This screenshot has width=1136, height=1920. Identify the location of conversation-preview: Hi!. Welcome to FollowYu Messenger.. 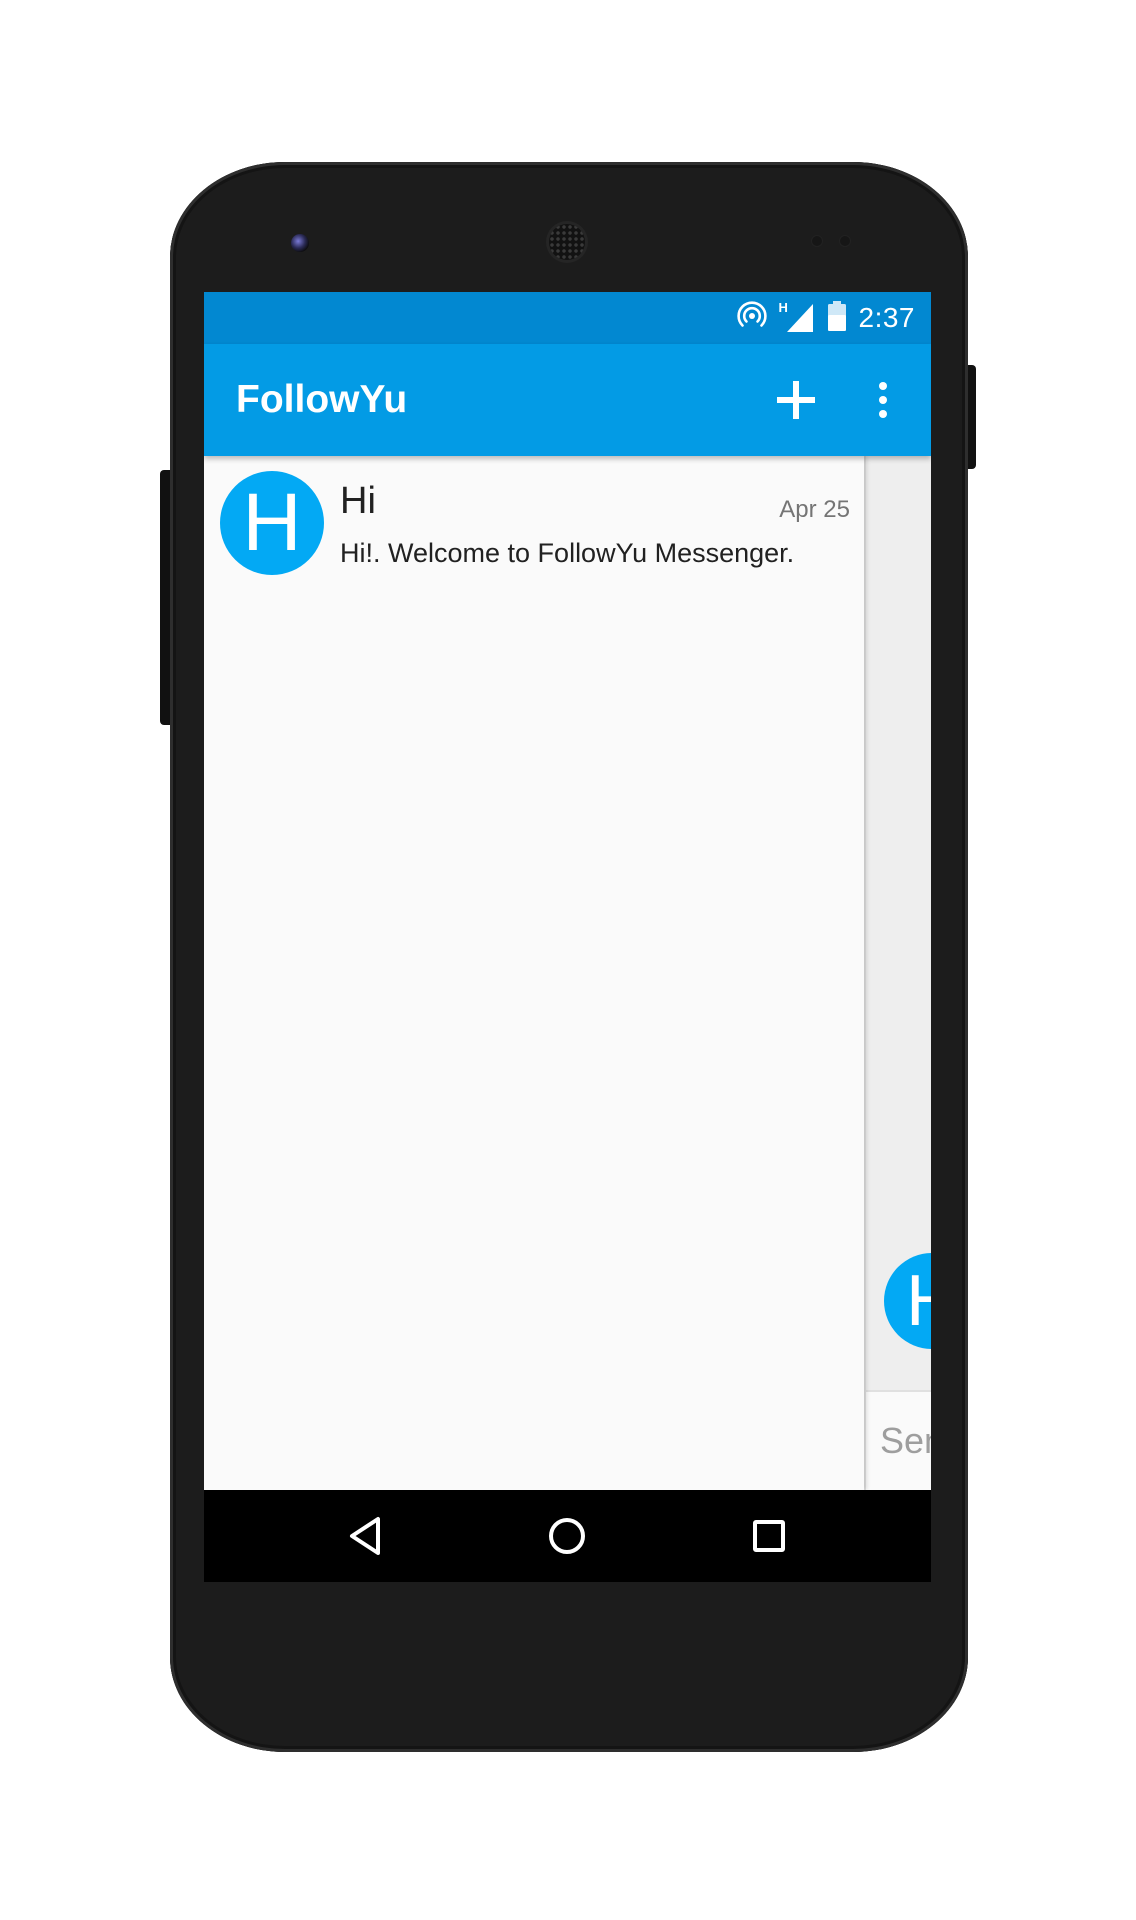
(567, 553).